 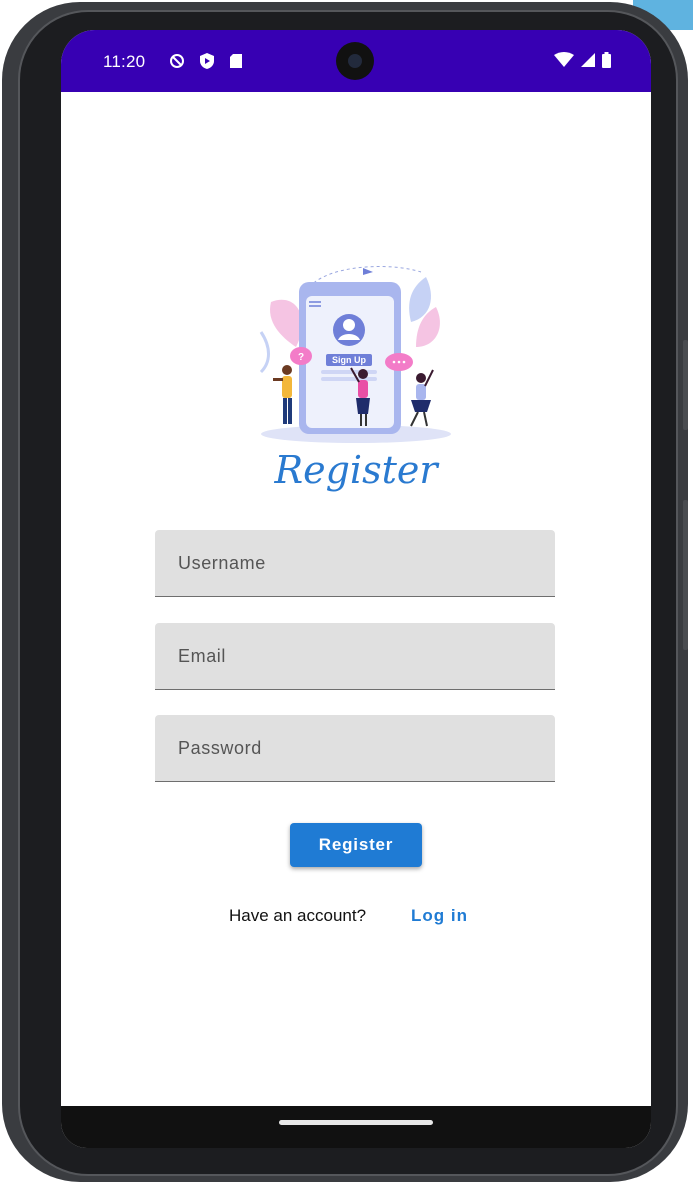 I want to click on username-field, so click(x=355, y=563).